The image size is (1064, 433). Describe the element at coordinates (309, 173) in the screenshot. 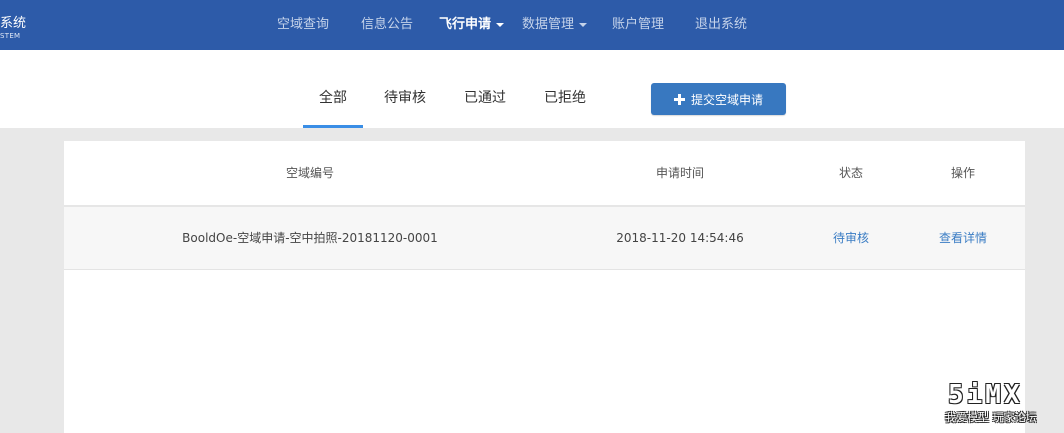

I see `column-header-airspace-id: 空域编号` at that location.